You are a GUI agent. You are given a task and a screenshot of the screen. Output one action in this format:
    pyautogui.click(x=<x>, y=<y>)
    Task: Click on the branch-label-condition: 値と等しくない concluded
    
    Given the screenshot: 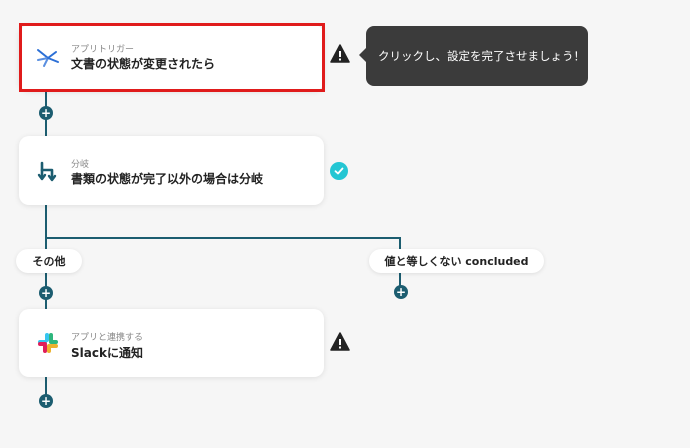 What is the action you would take?
    pyautogui.click(x=456, y=261)
    